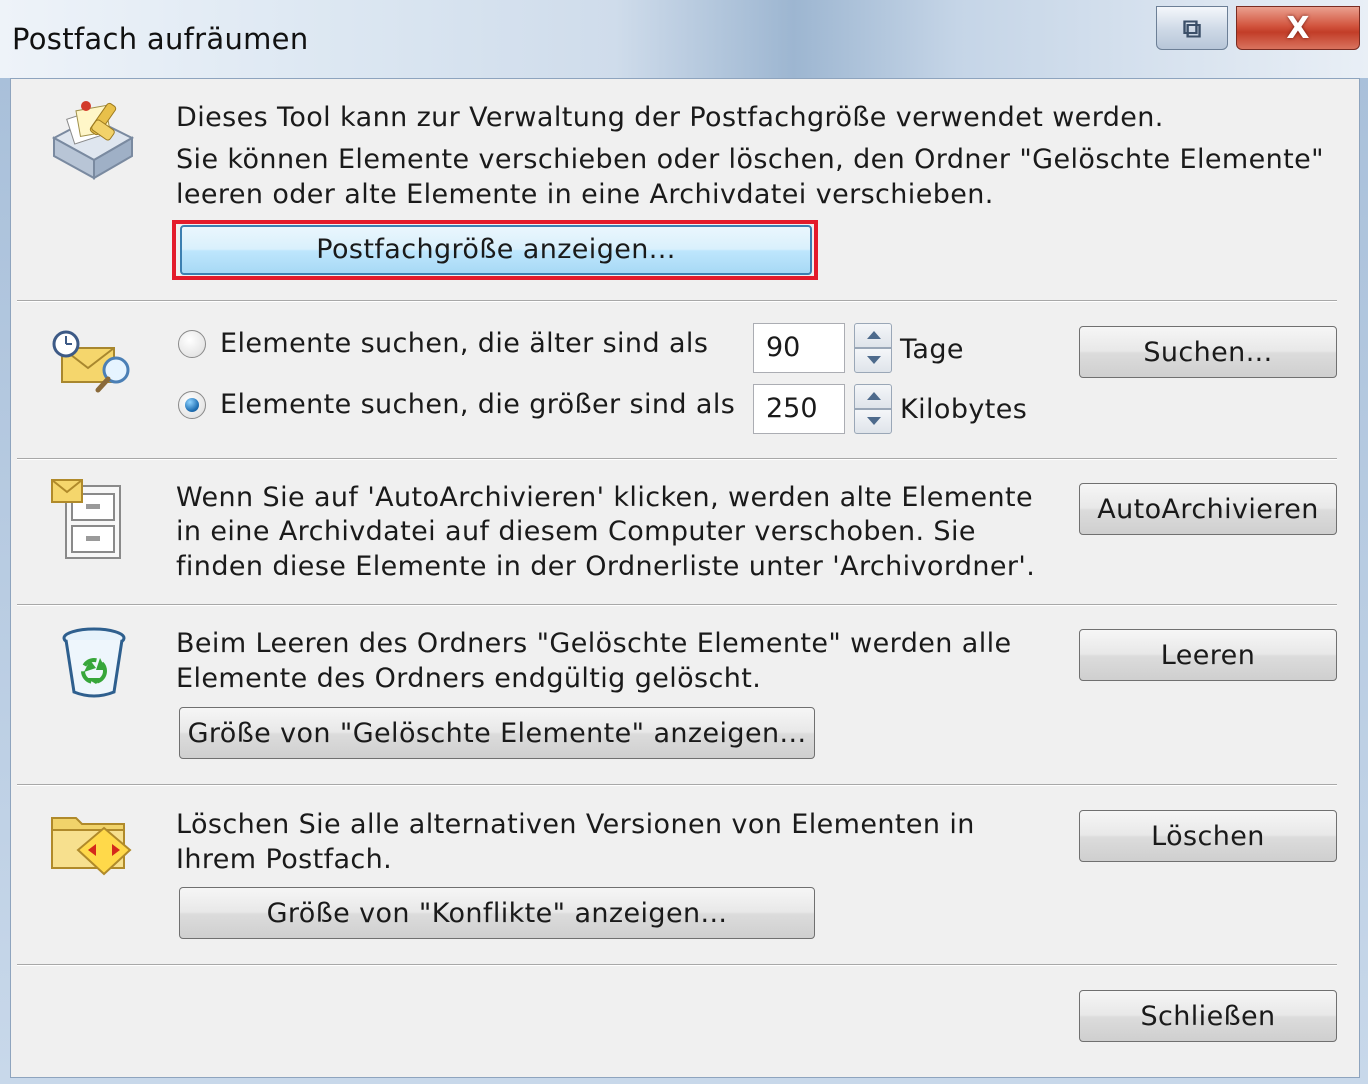  I want to click on find-items-icon, so click(91, 361).